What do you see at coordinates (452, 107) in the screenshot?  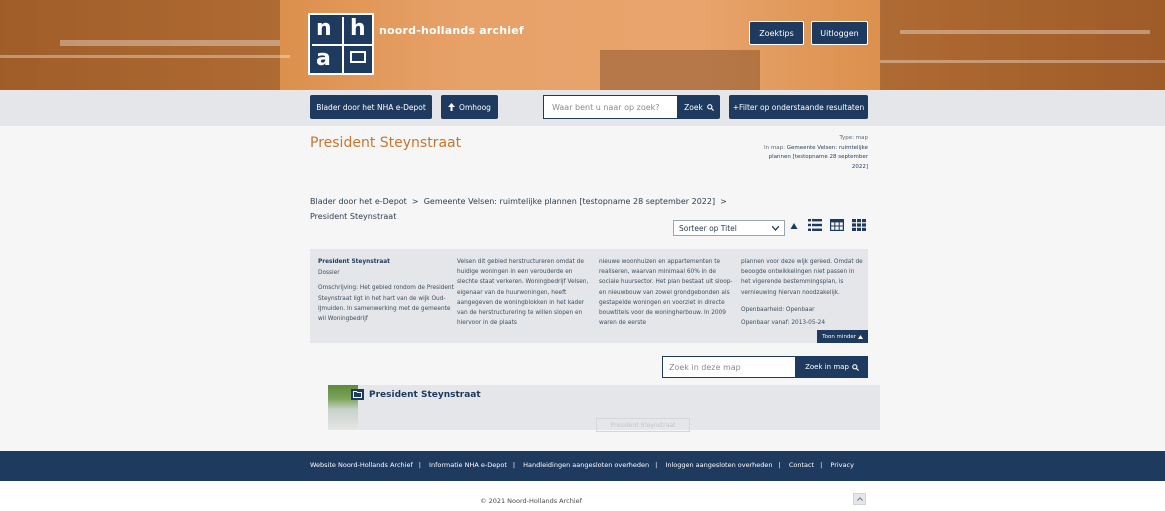 I see `arrow-up-icon` at bounding box center [452, 107].